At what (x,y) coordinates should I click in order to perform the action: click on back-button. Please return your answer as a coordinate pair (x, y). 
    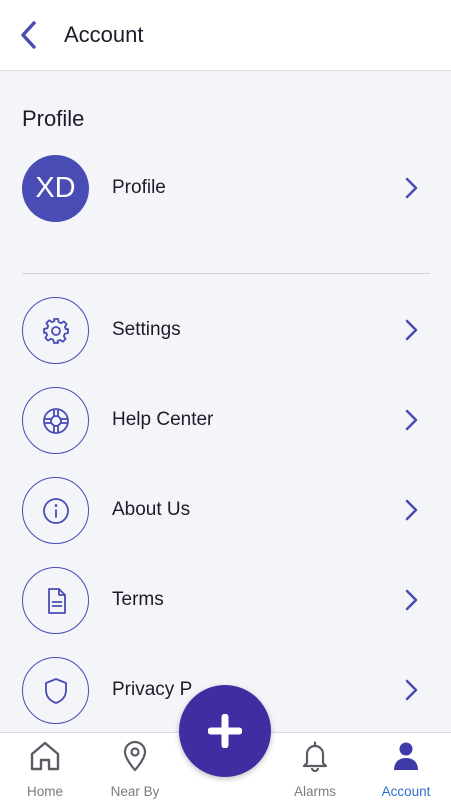
    Looking at the image, I should click on (29, 35).